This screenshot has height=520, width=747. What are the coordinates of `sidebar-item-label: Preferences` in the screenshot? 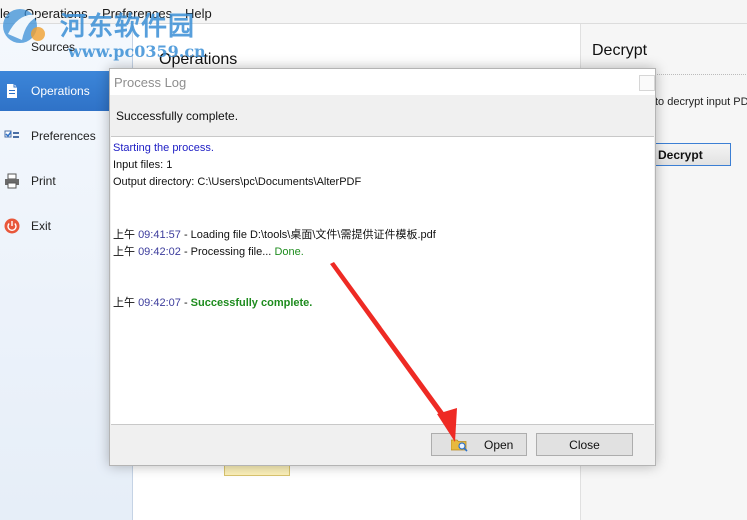 It's located at (63, 136).